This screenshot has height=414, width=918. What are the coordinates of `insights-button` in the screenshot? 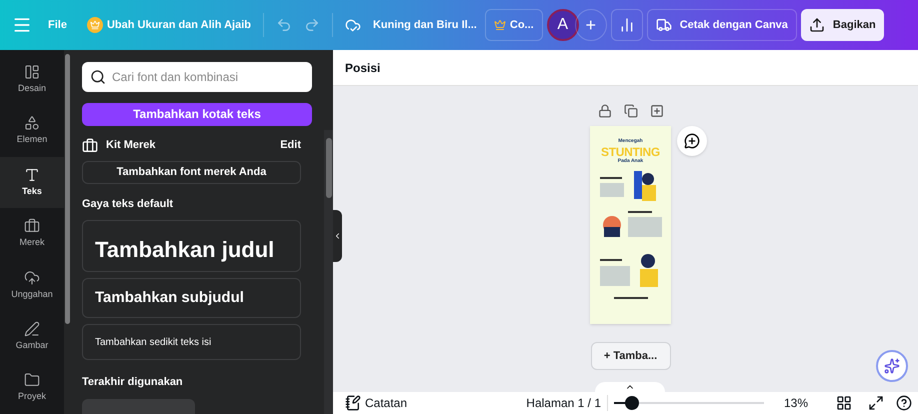 It's located at (626, 25).